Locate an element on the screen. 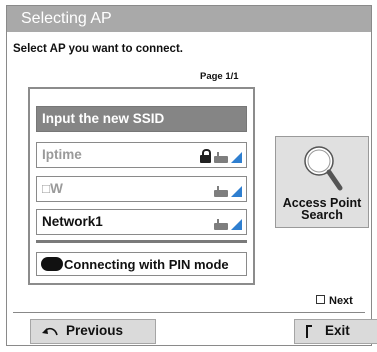 The height and width of the screenshot is (352, 377). exit-button: Exit is located at coordinates (335, 331).